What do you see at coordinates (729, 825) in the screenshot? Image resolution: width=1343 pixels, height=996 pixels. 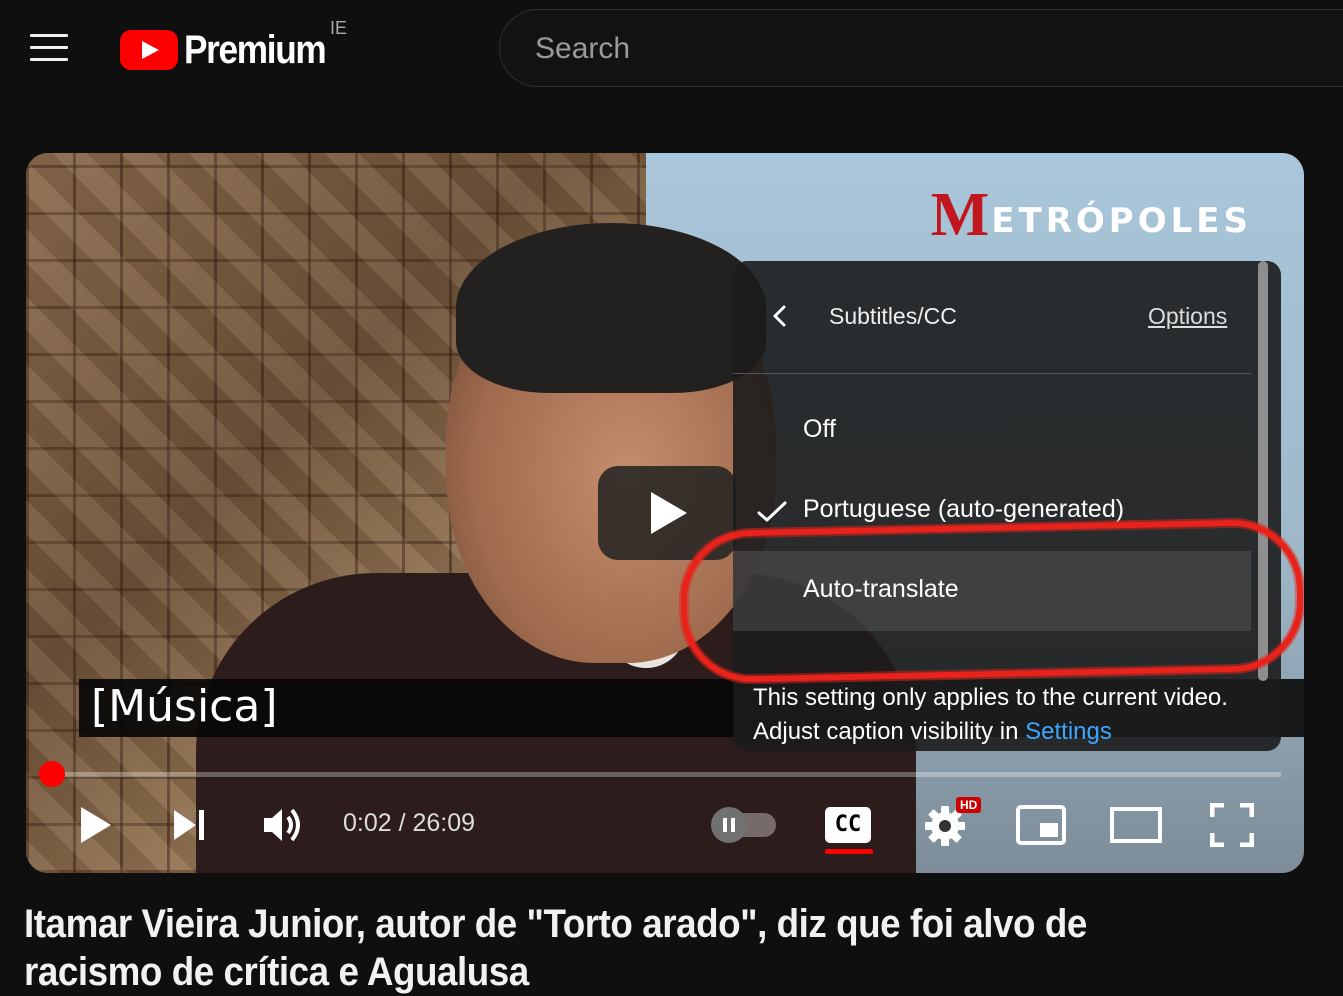 I see `autoplay-toggle-icon` at bounding box center [729, 825].